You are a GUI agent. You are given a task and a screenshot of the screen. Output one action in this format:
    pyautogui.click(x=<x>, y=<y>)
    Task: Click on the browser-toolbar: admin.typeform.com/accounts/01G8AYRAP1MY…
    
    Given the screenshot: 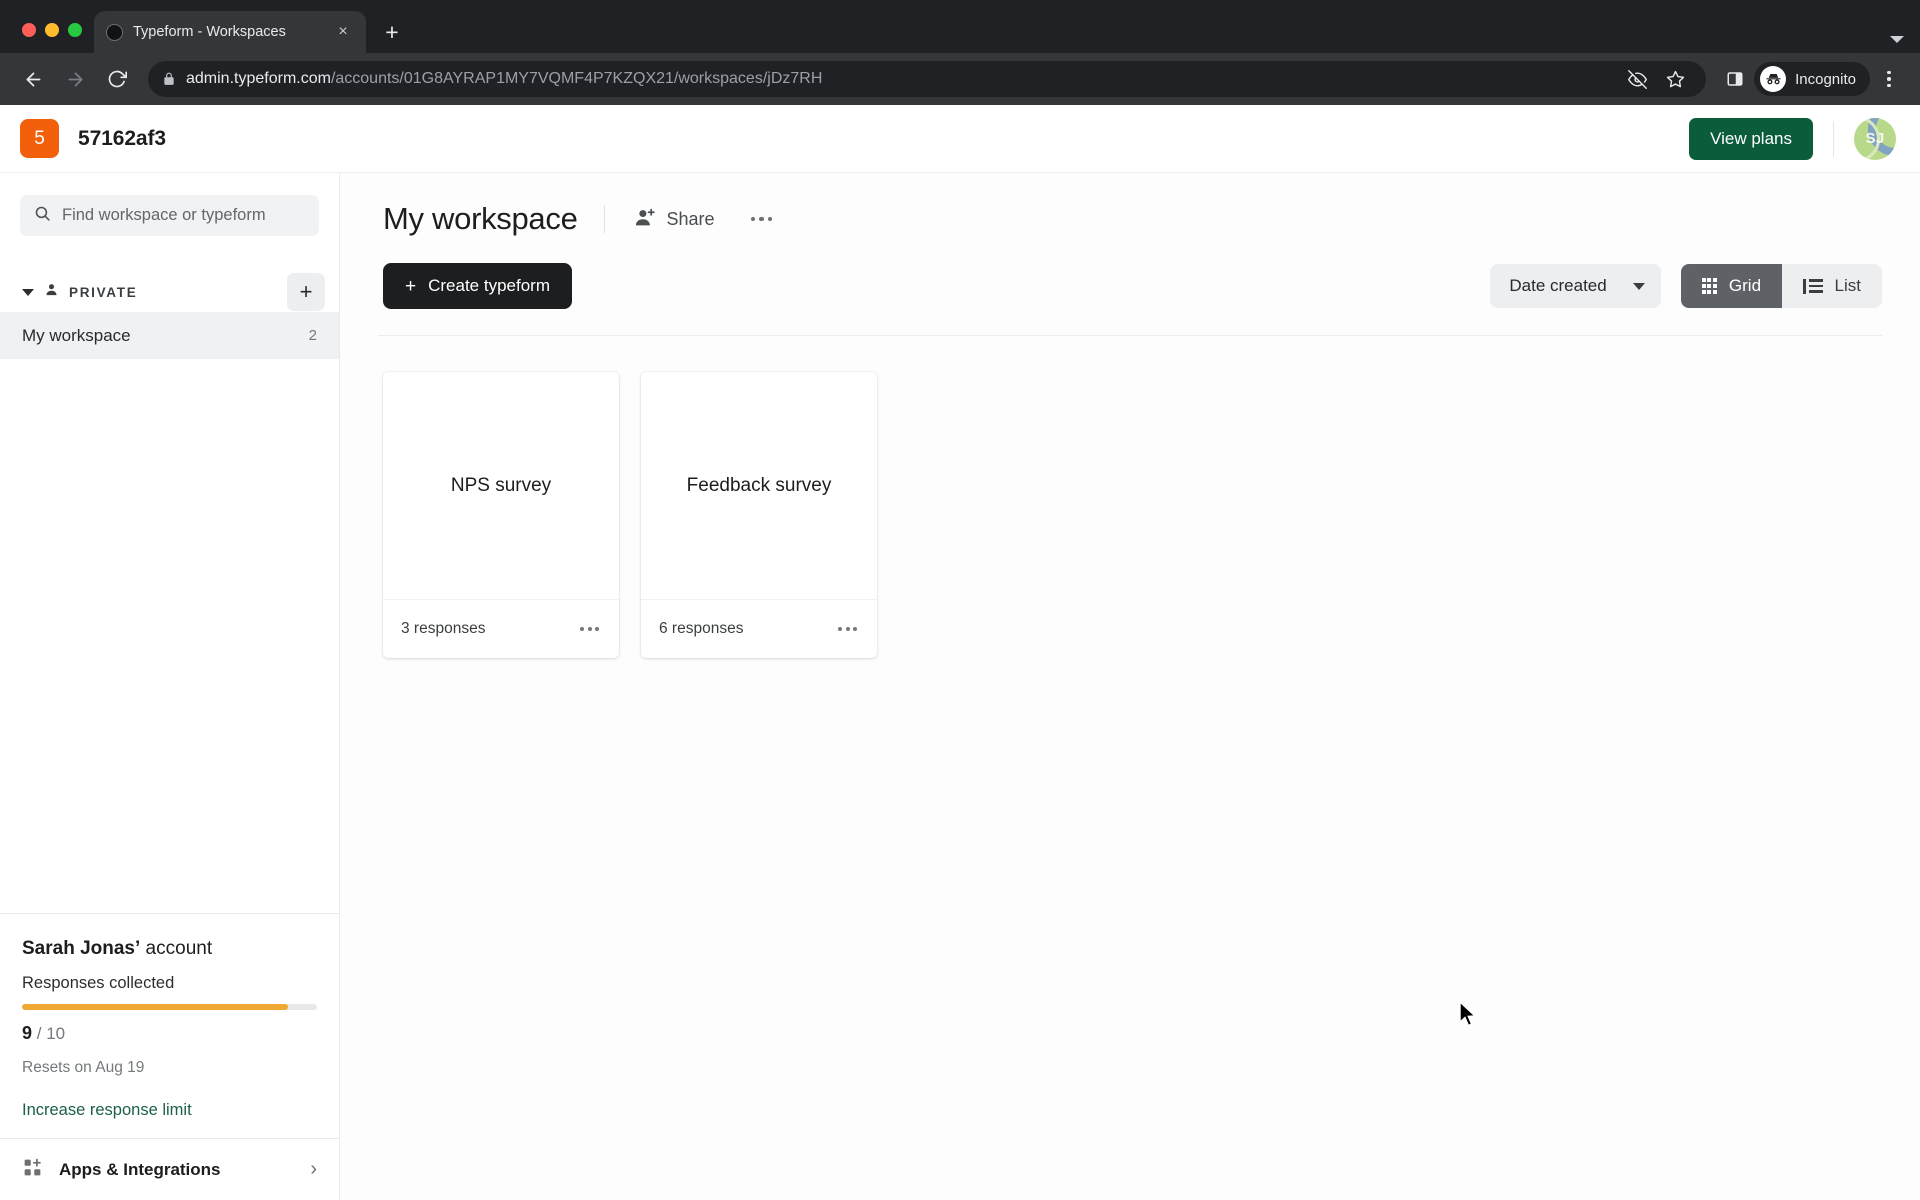 What is the action you would take?
    pyautogui.click(x=960, y=79)
    